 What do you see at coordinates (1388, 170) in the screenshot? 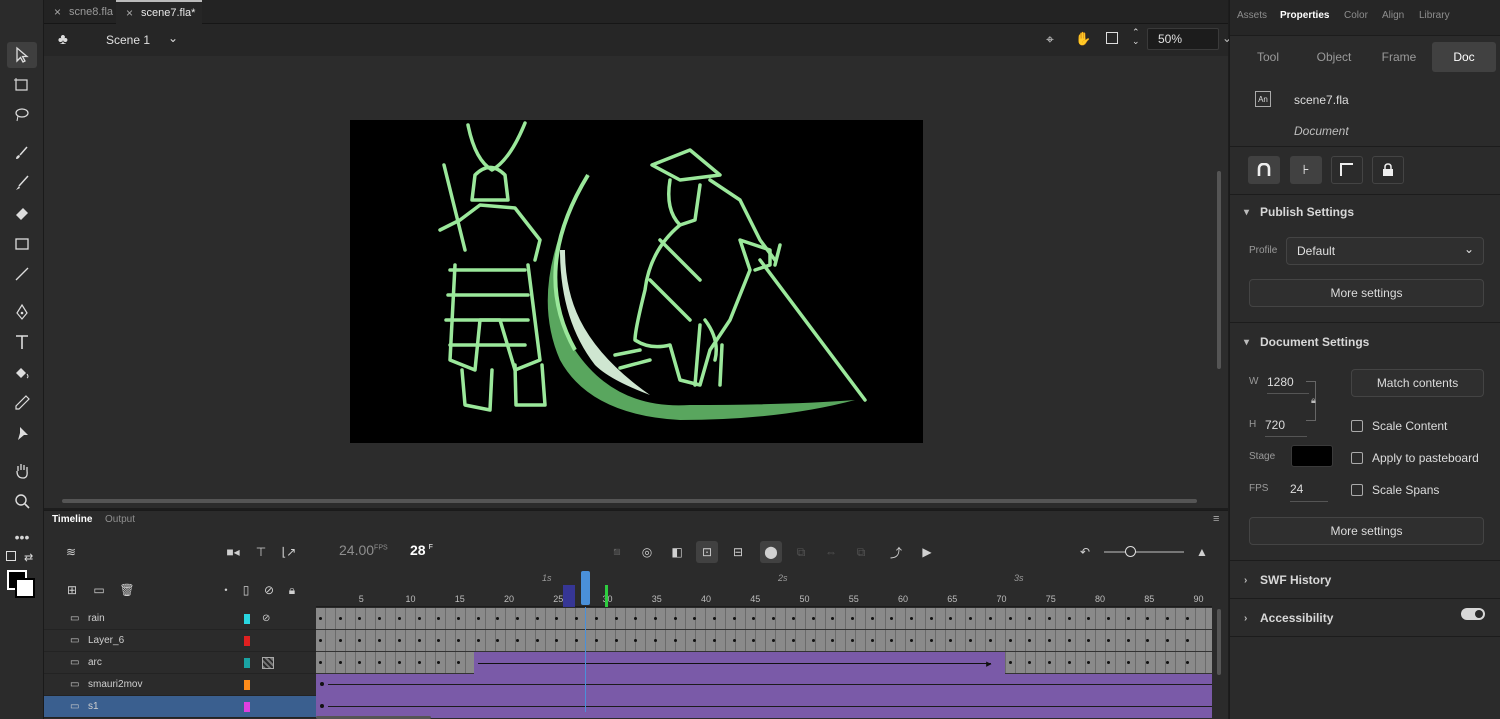
I see `lock-icon` at bounding box center [1388, 170].